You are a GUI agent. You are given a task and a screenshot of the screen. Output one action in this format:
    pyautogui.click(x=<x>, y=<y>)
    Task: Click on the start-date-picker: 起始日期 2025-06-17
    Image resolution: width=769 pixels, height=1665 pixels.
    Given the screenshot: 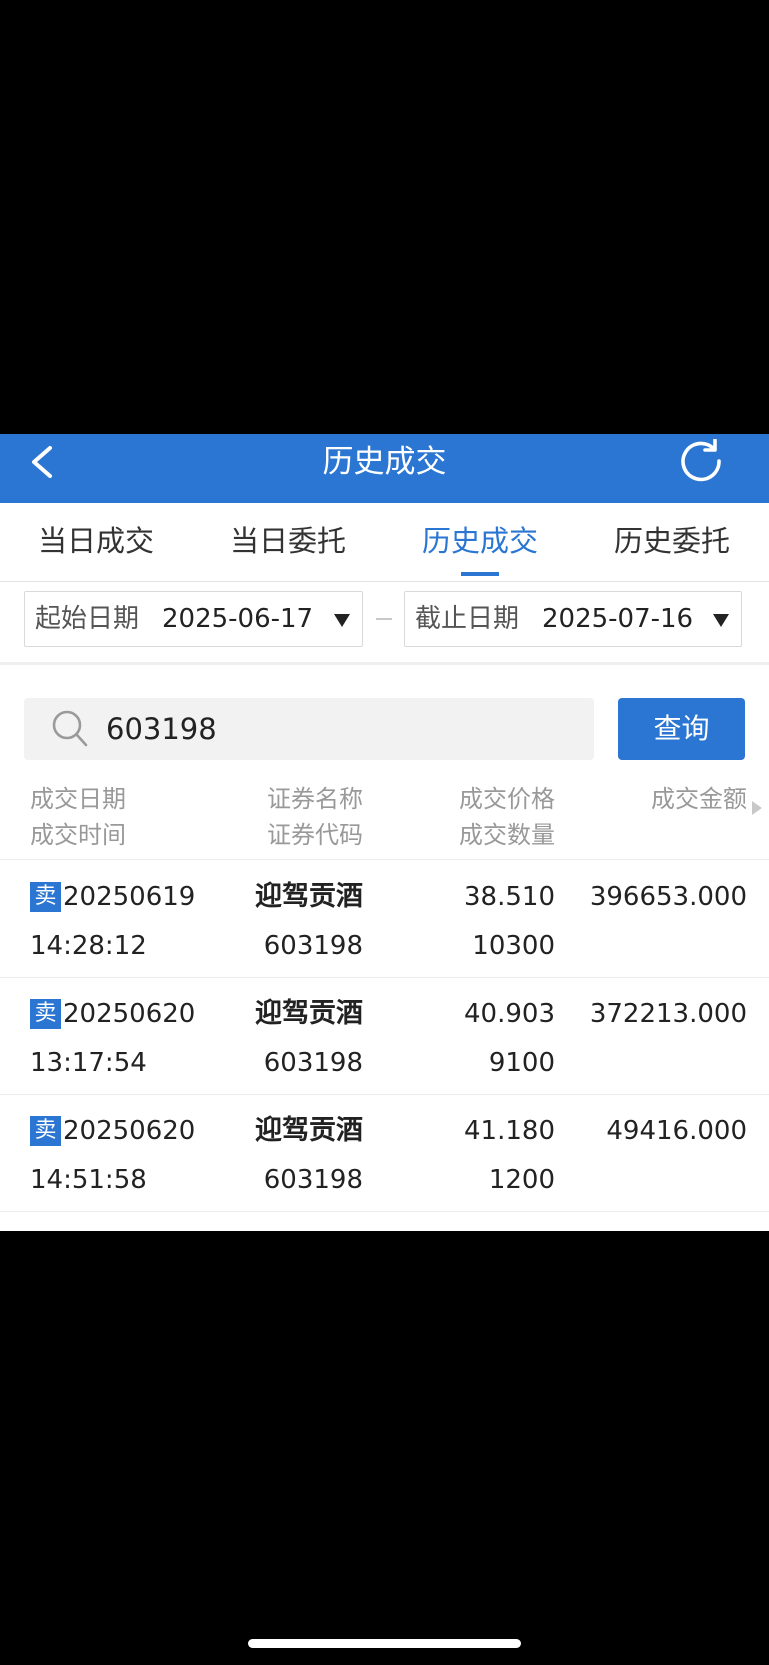 What is the action you would take?
    pyautogui.click(x=193, y=619)
    